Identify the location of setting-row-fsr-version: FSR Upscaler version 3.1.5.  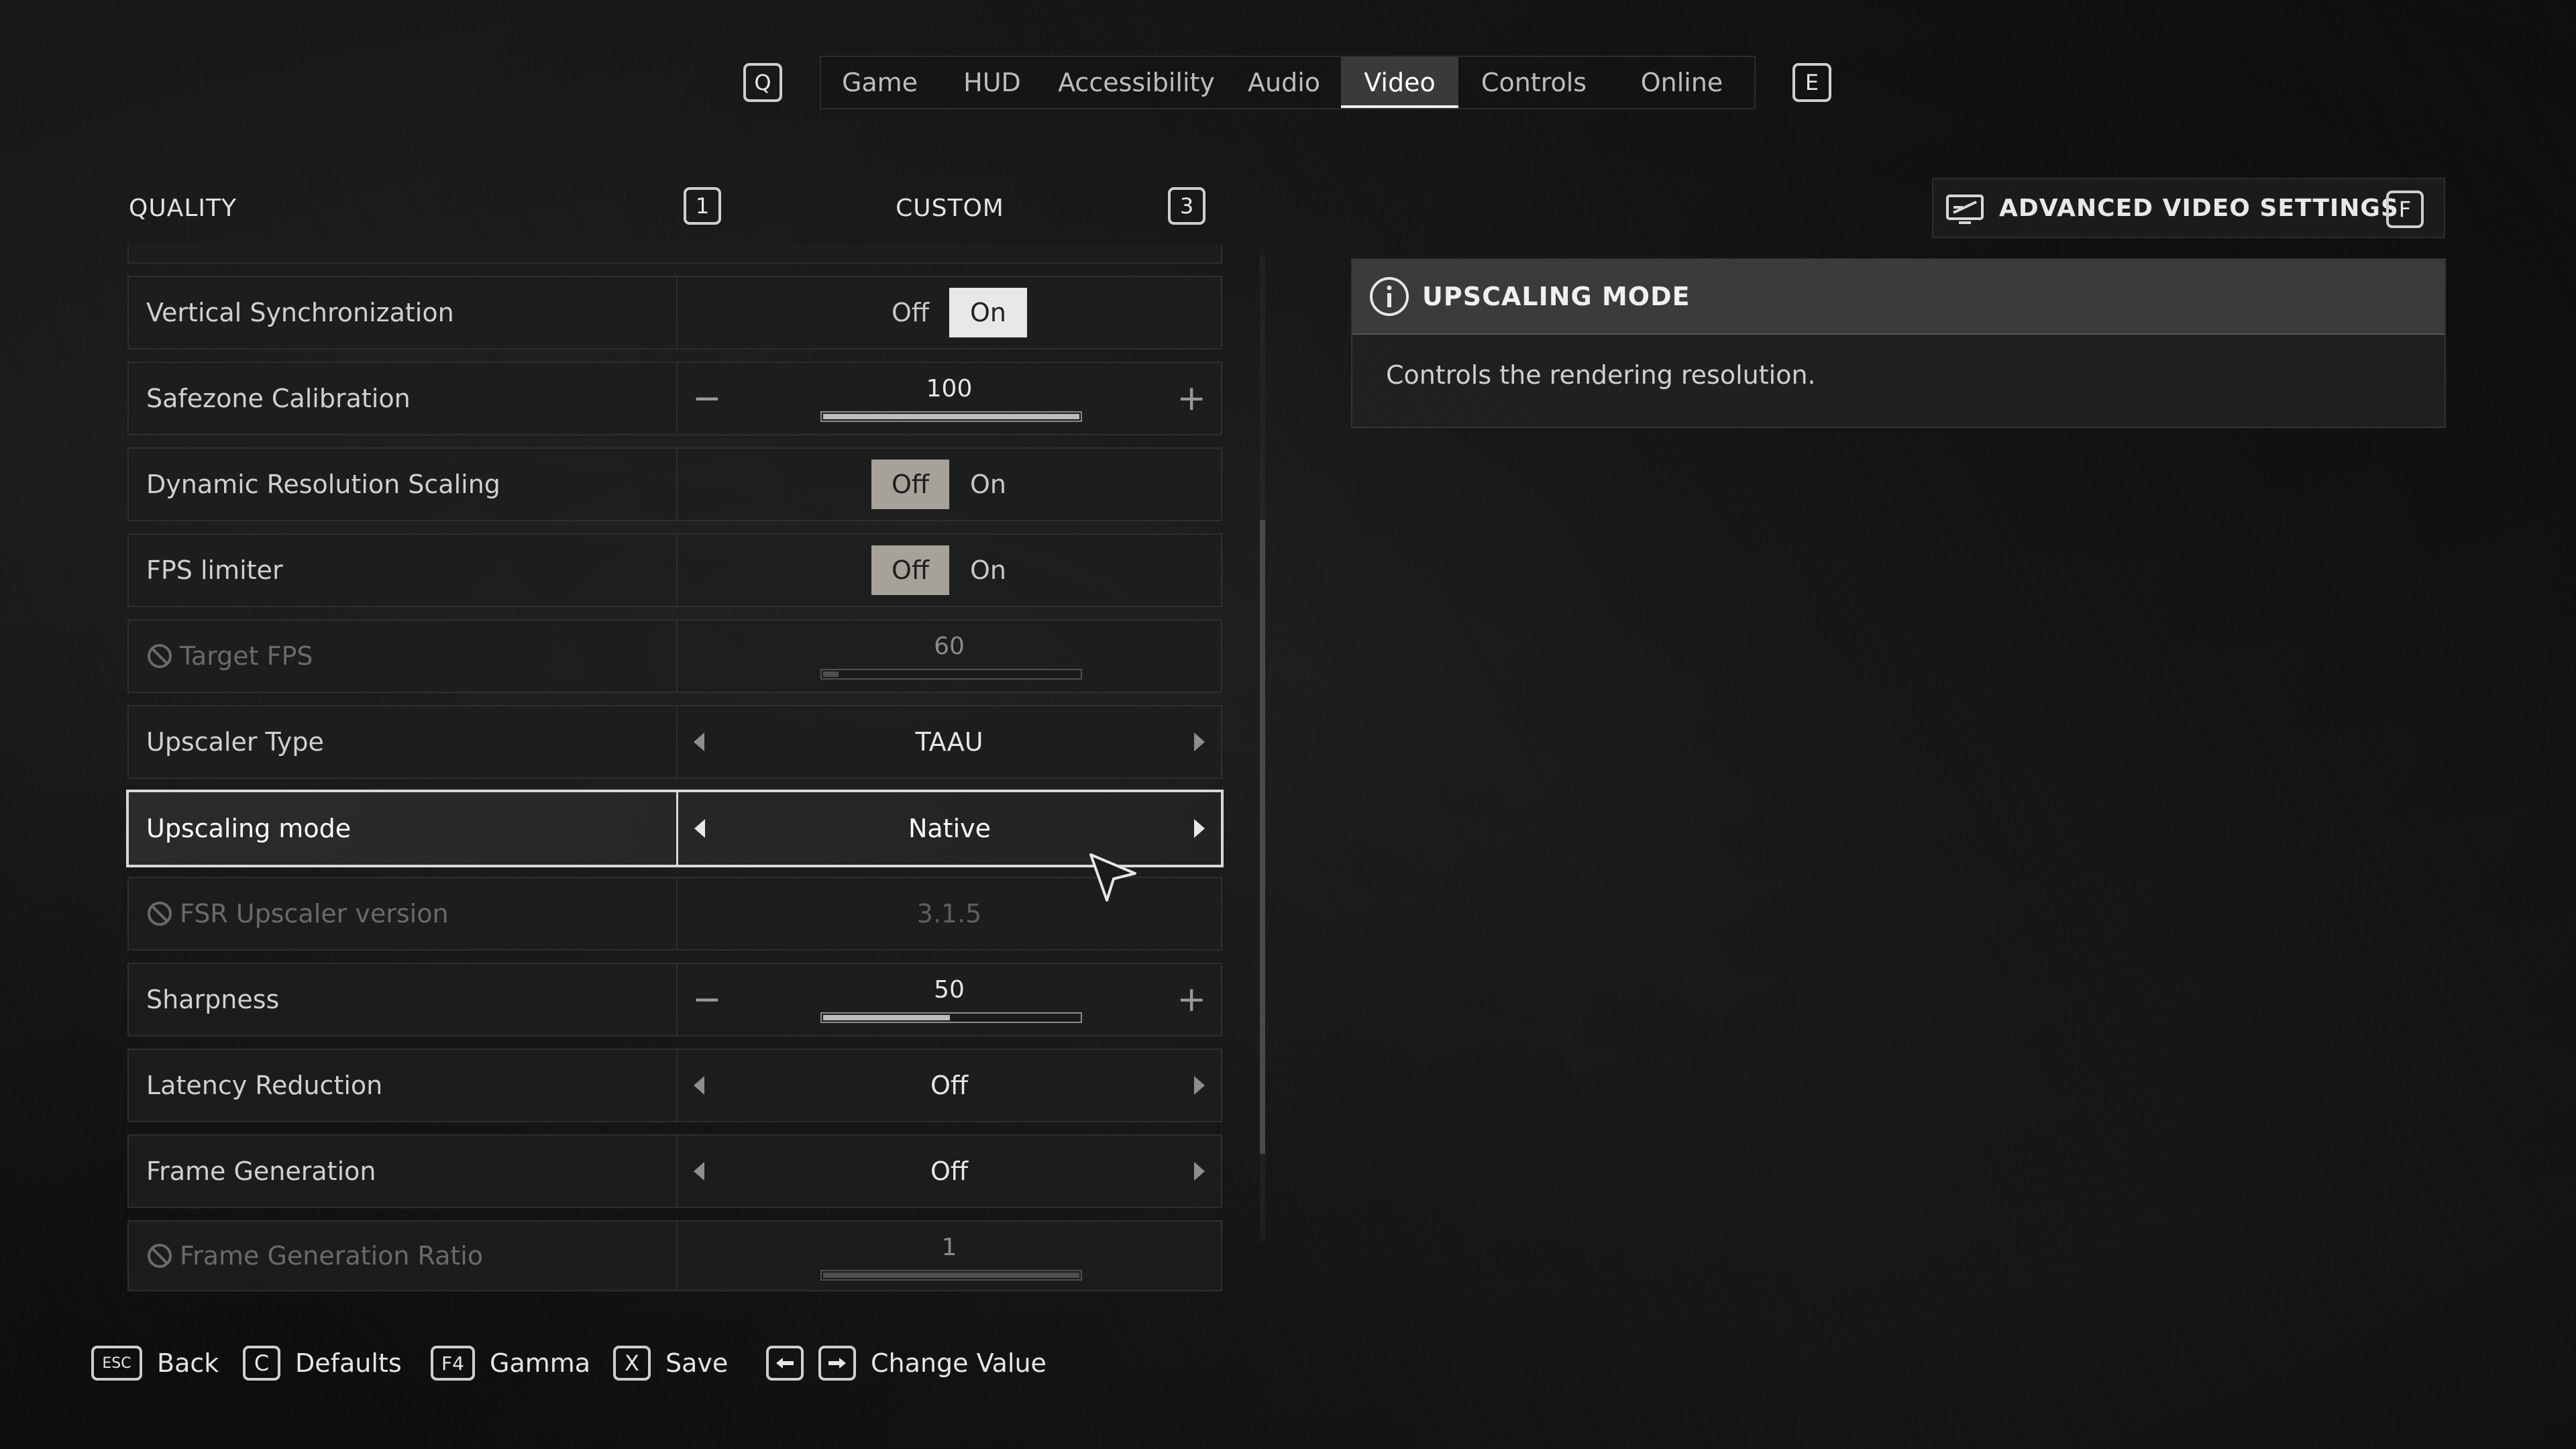
(674, 914).